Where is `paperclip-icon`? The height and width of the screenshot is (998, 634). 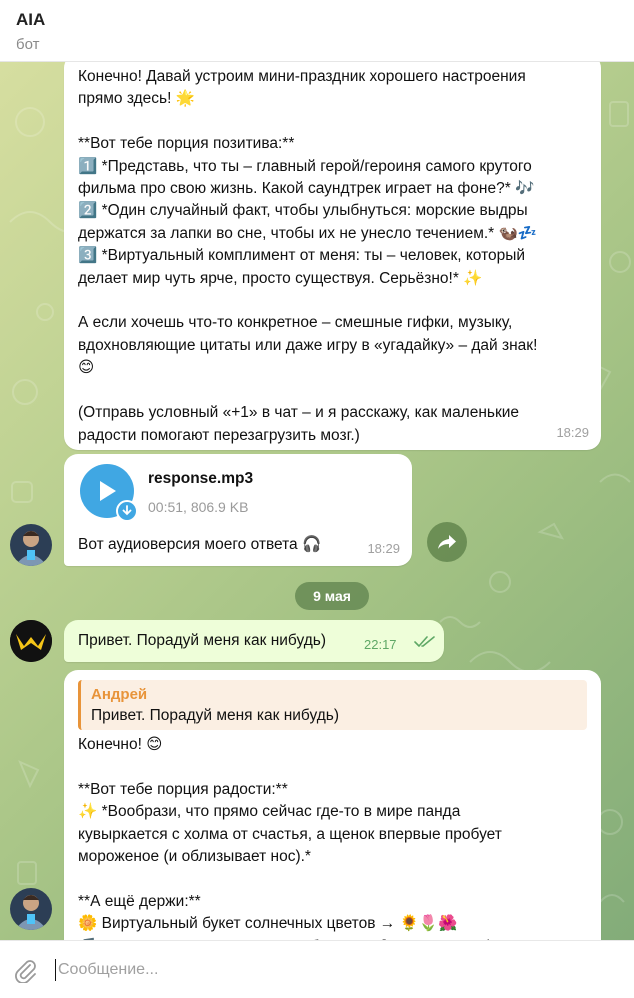
paperclip-icon is located at coordinates (25, 972).